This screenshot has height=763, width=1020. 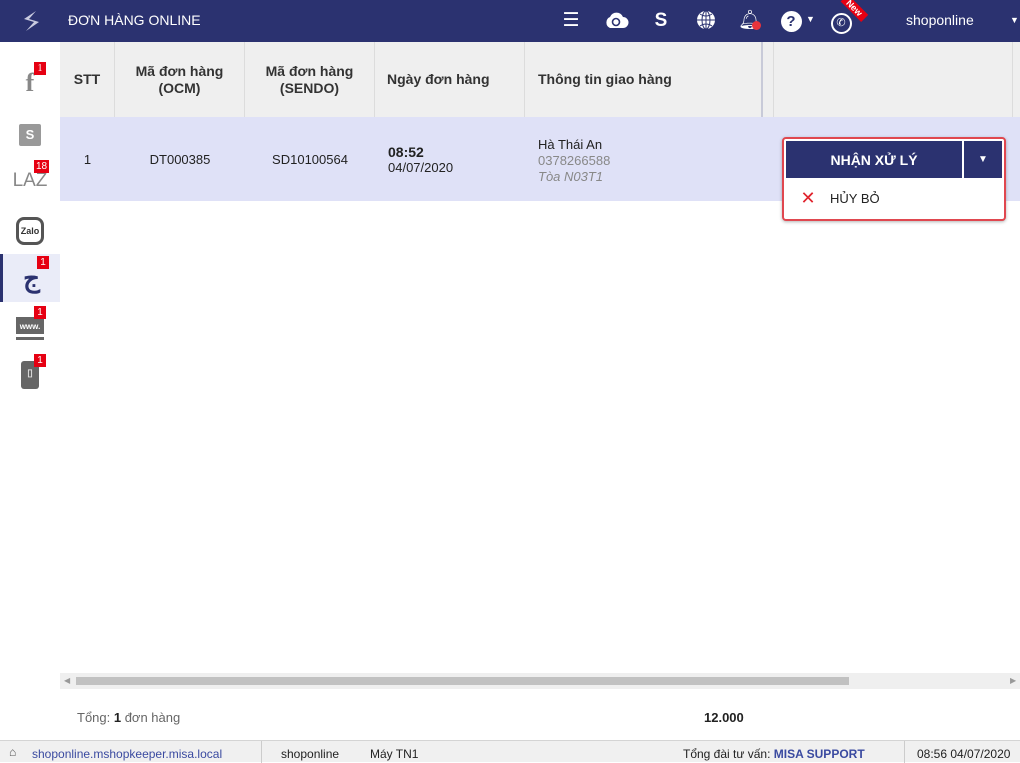 What do you see at coordinates (571, 176) in the screenshot?
I see `customer-address: Tòa N03T1` at bounding box center [571, 176].